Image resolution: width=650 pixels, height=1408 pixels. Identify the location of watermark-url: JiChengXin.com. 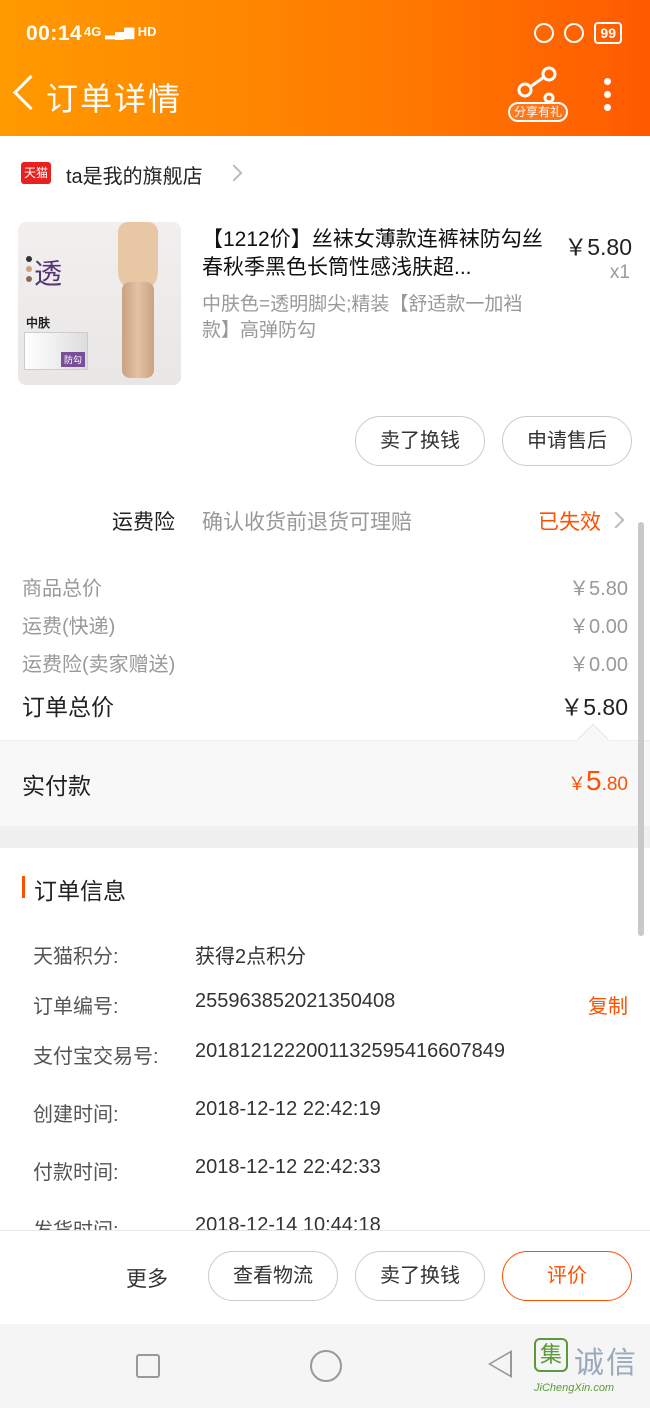
(574, 1388).